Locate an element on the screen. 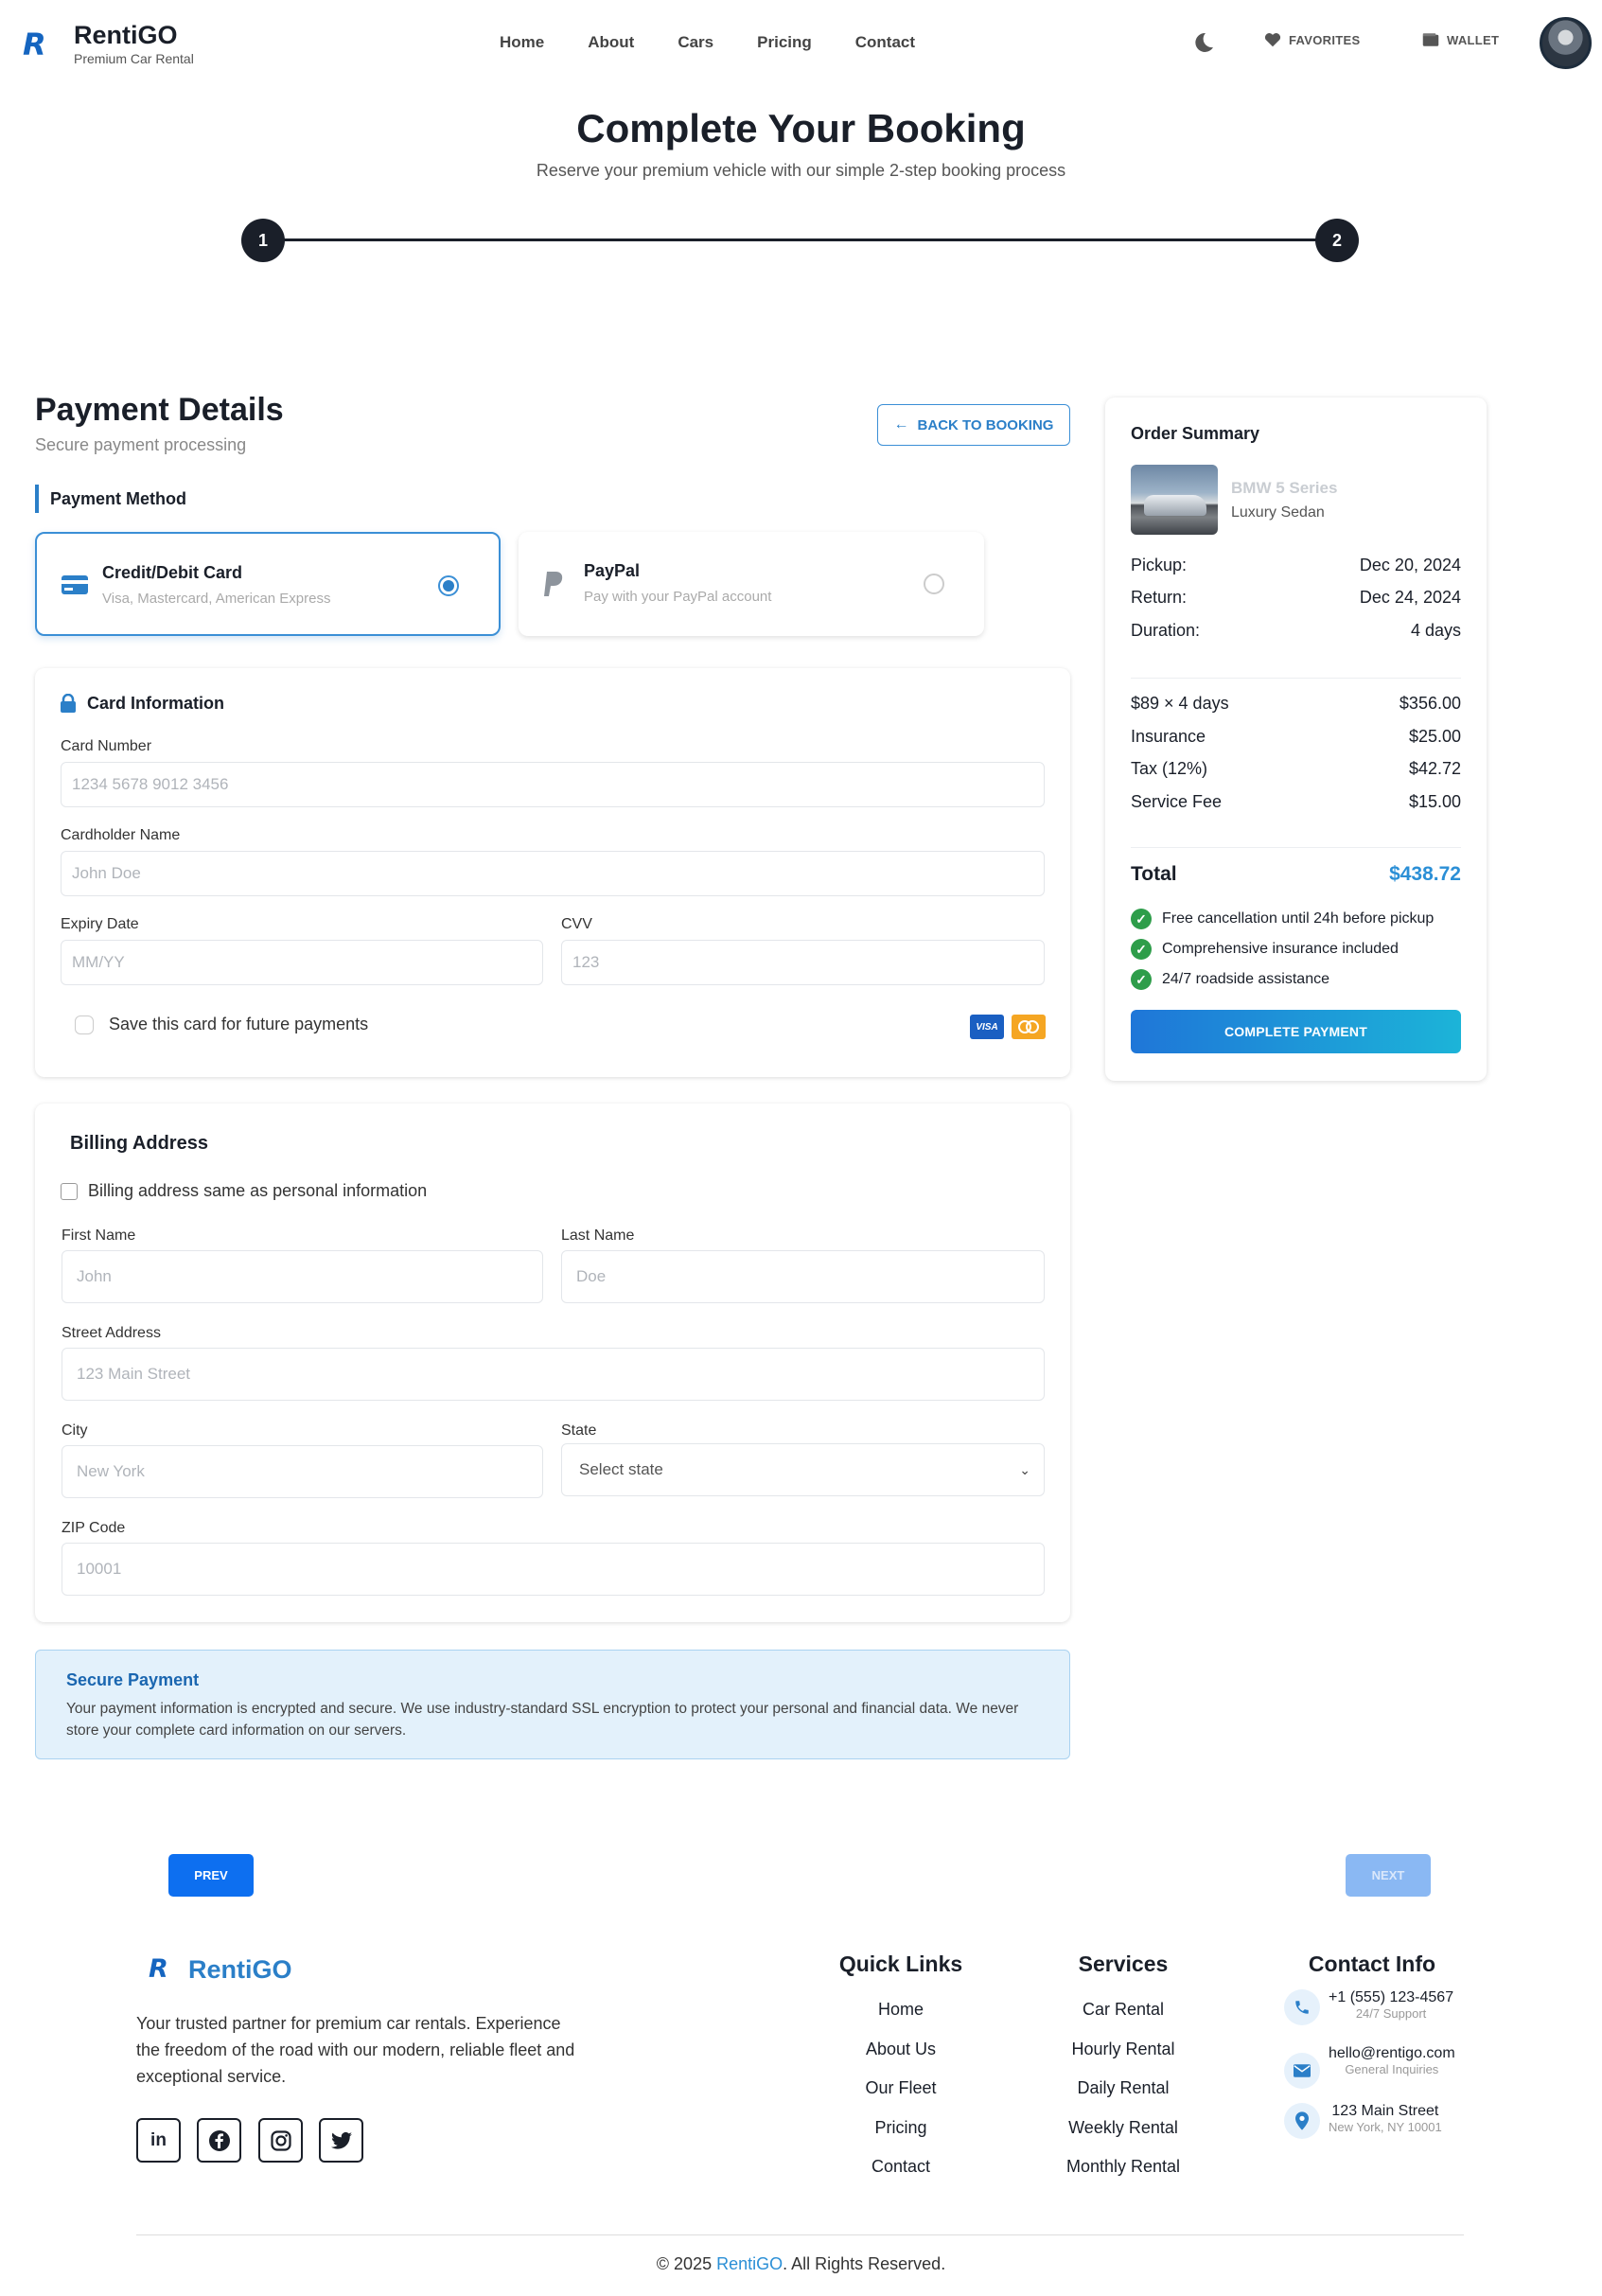 The image size is (1602, 2296). payment-details-title: Payment Details is located at coordinates (159, 410).